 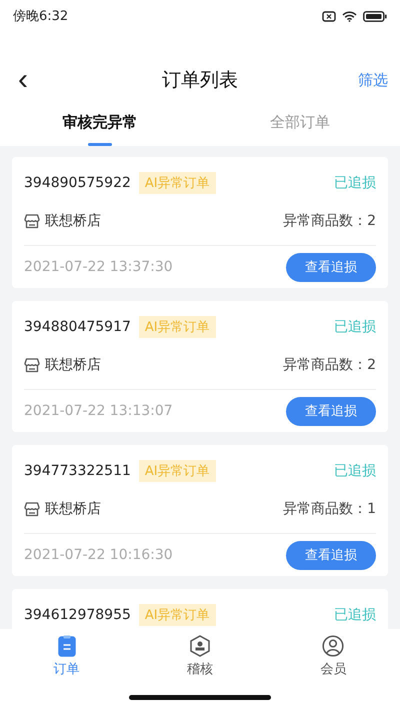 I want to click on bottom-nav-item: 订单, so click(x=67, y=656).